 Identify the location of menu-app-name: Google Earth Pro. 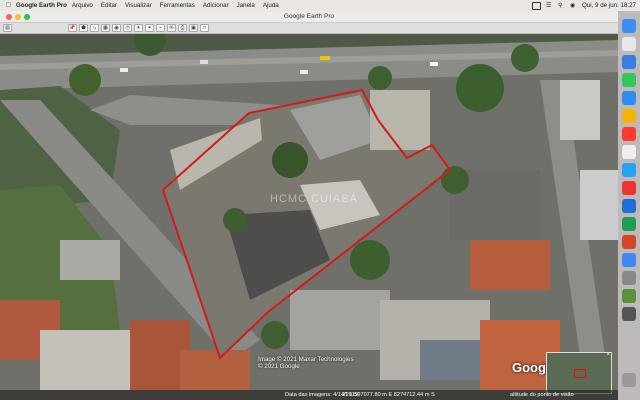
(41, 5).